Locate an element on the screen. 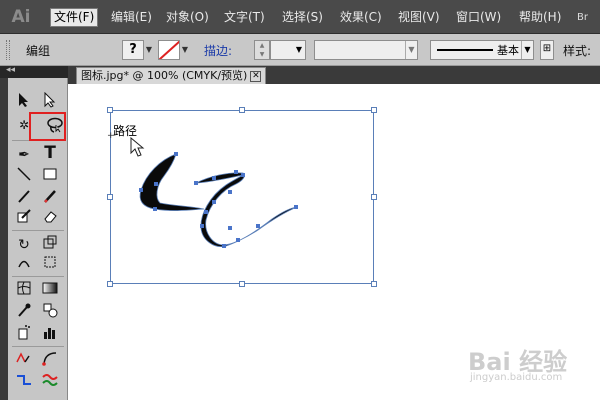  watermark-url: jingyan.baidu.com is located at coordinates (516, 377).